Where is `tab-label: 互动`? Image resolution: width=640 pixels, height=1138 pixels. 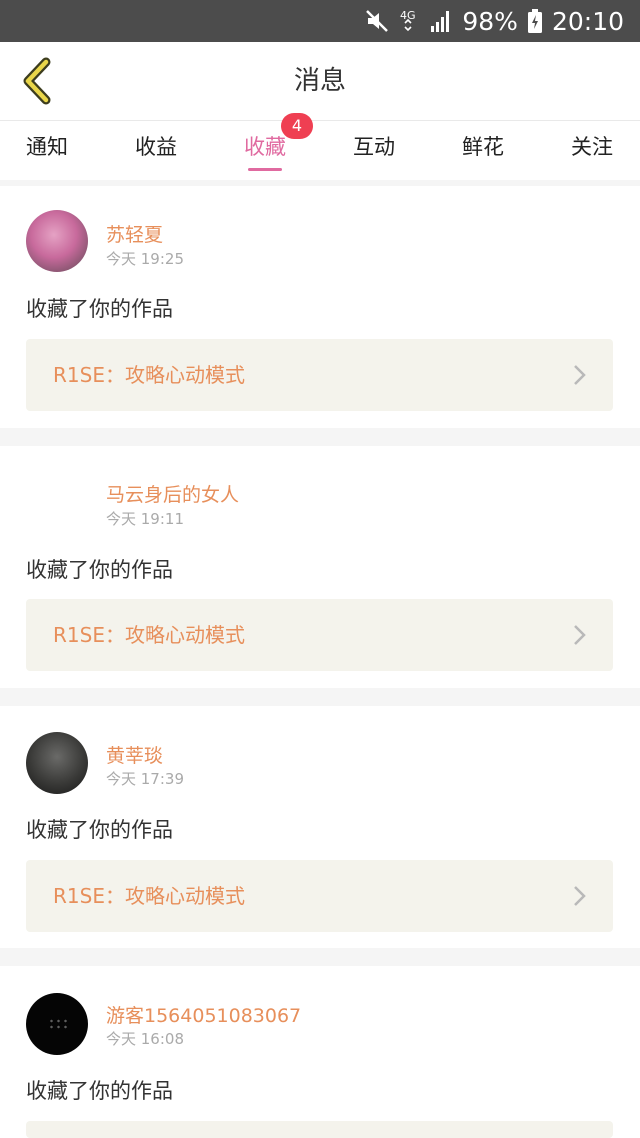 tab-label: 互动 is located at coordinates (374, 147).